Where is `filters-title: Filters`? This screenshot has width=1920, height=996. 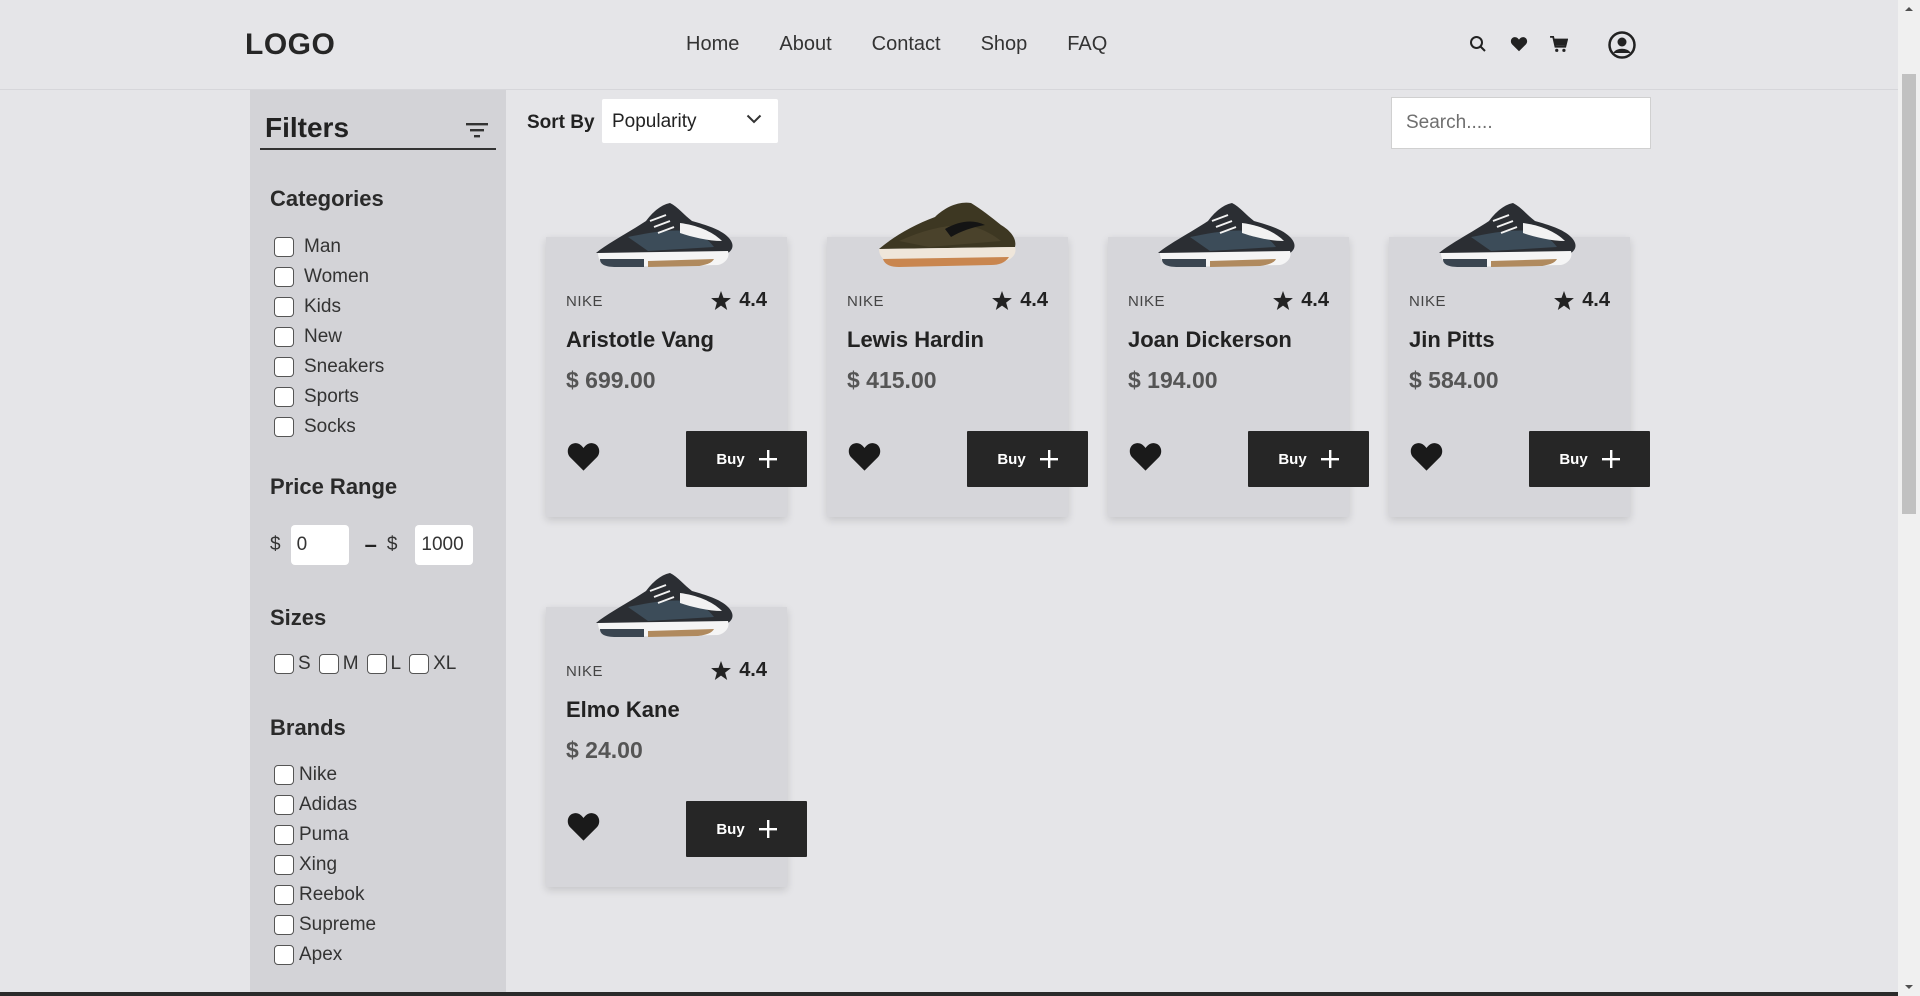 filters-title: Filters is located at coordinates (307, 127).